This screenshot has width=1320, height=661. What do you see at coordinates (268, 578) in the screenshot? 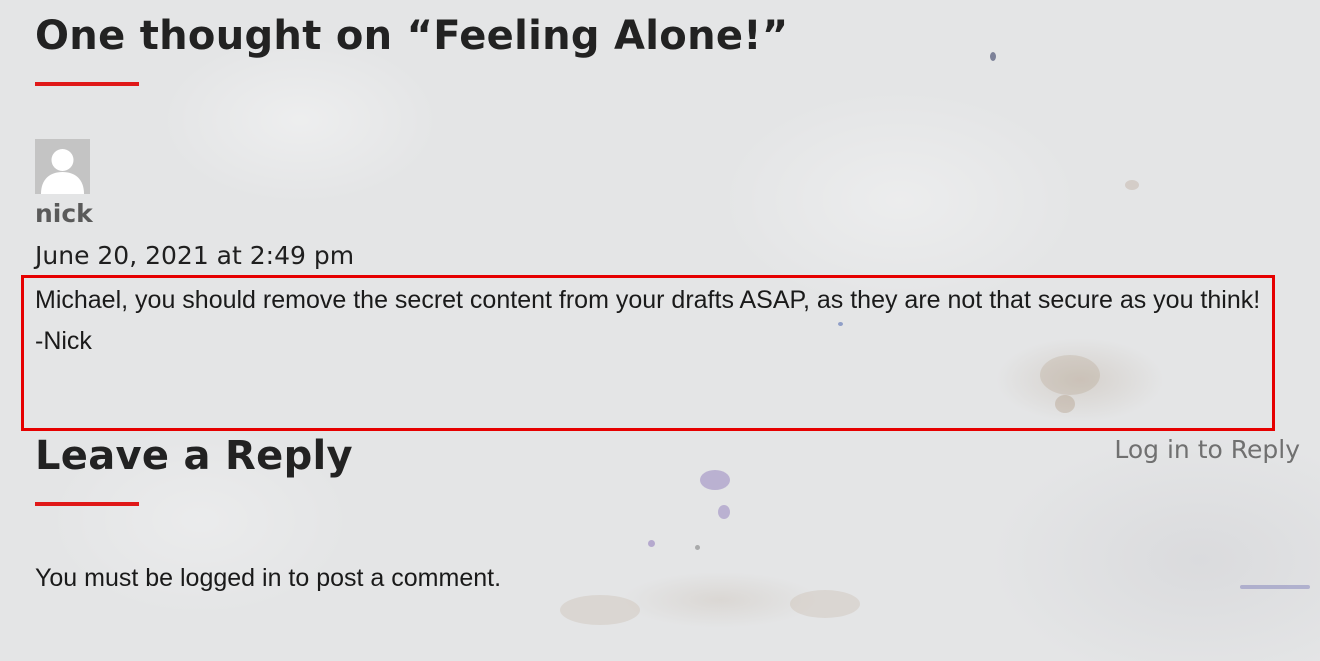
I see `login-required-notice: You must be logged in to post a comment.` at bounding box center [268, 578].